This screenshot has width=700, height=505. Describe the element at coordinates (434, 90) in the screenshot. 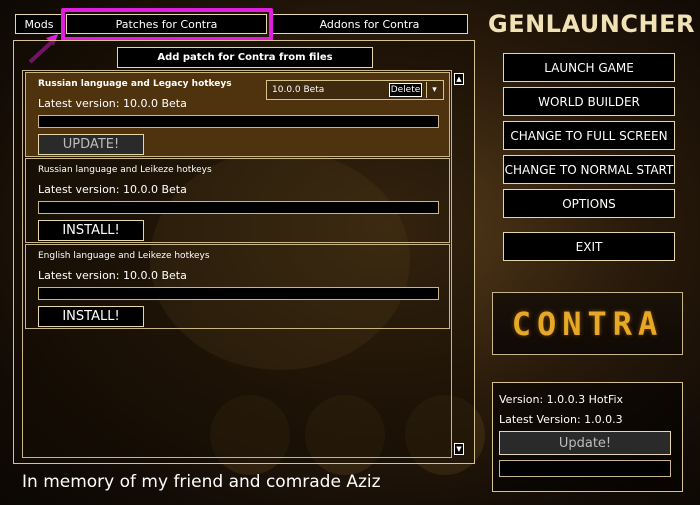

I see `chevron-down-icon: ▾` at that location.